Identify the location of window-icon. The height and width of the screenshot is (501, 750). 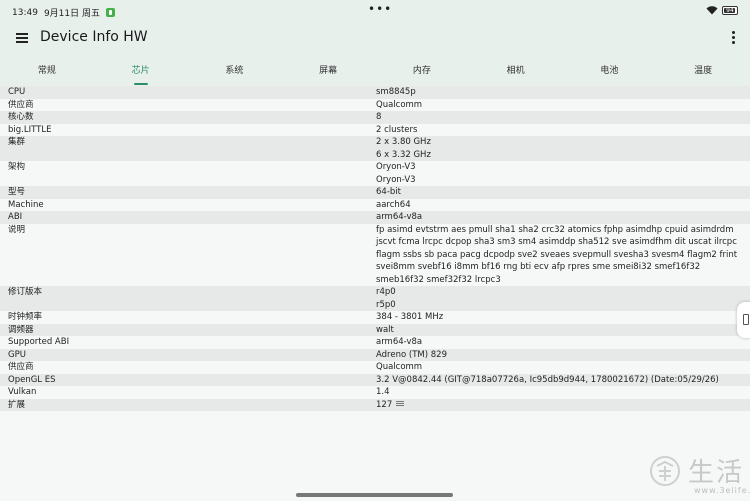
(746, 319).